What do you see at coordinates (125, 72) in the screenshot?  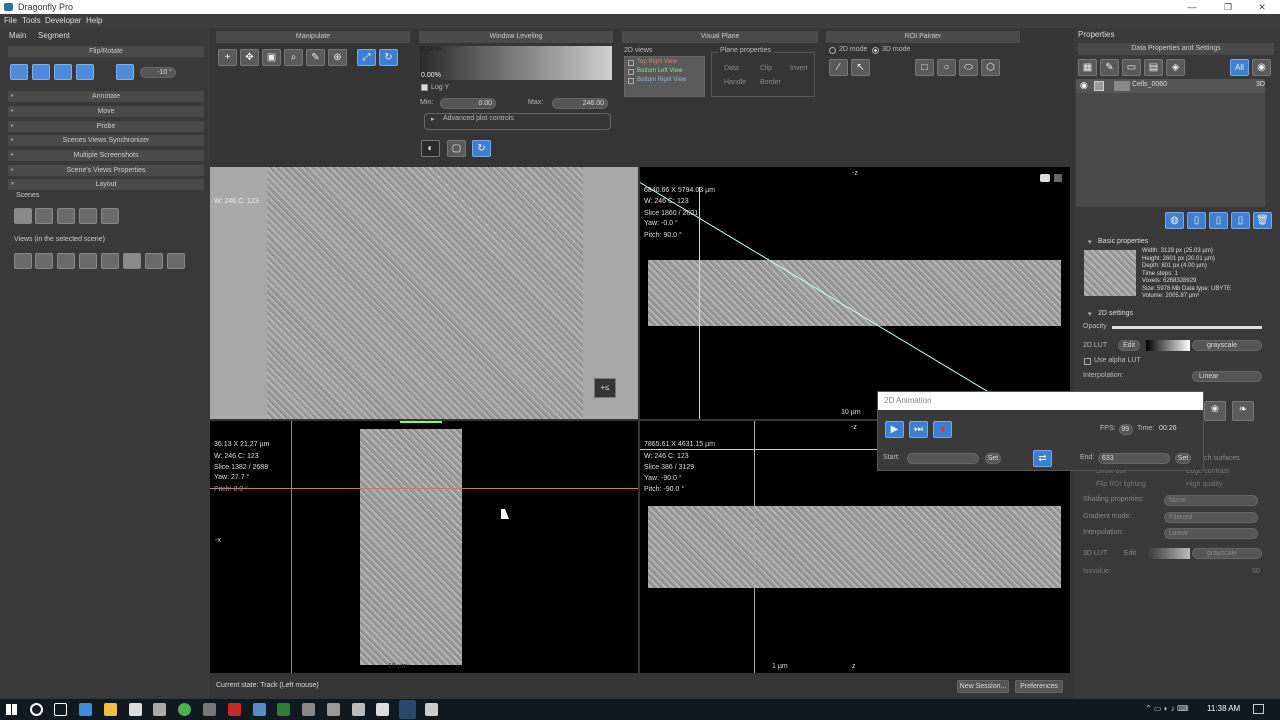 I see `rotate-icon` at bounding box center [125, 72].